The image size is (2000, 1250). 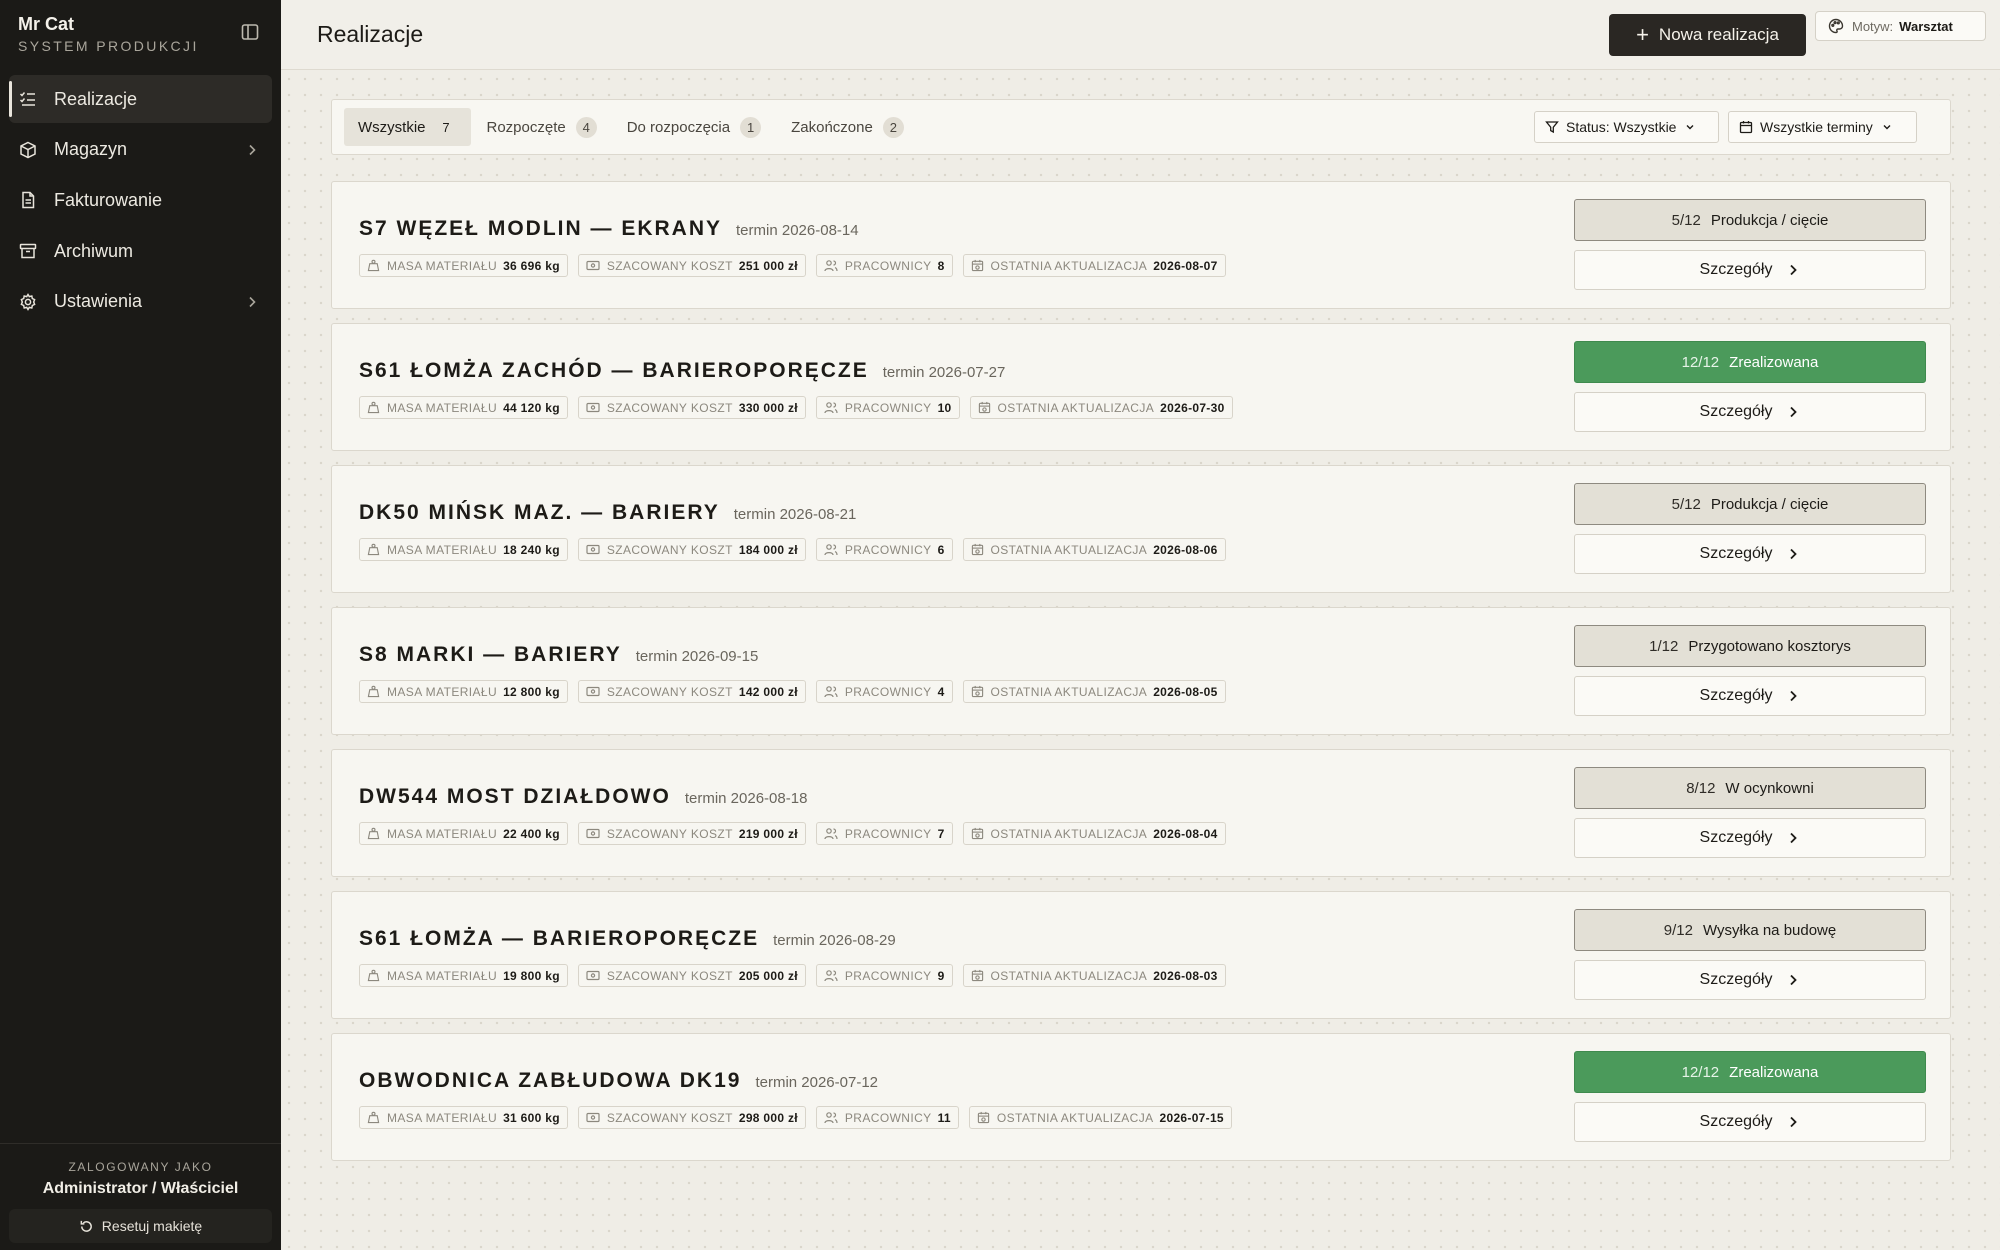 I want to click on meta-workers: PRACOWNICY 11, so click(x=887, y=1117).